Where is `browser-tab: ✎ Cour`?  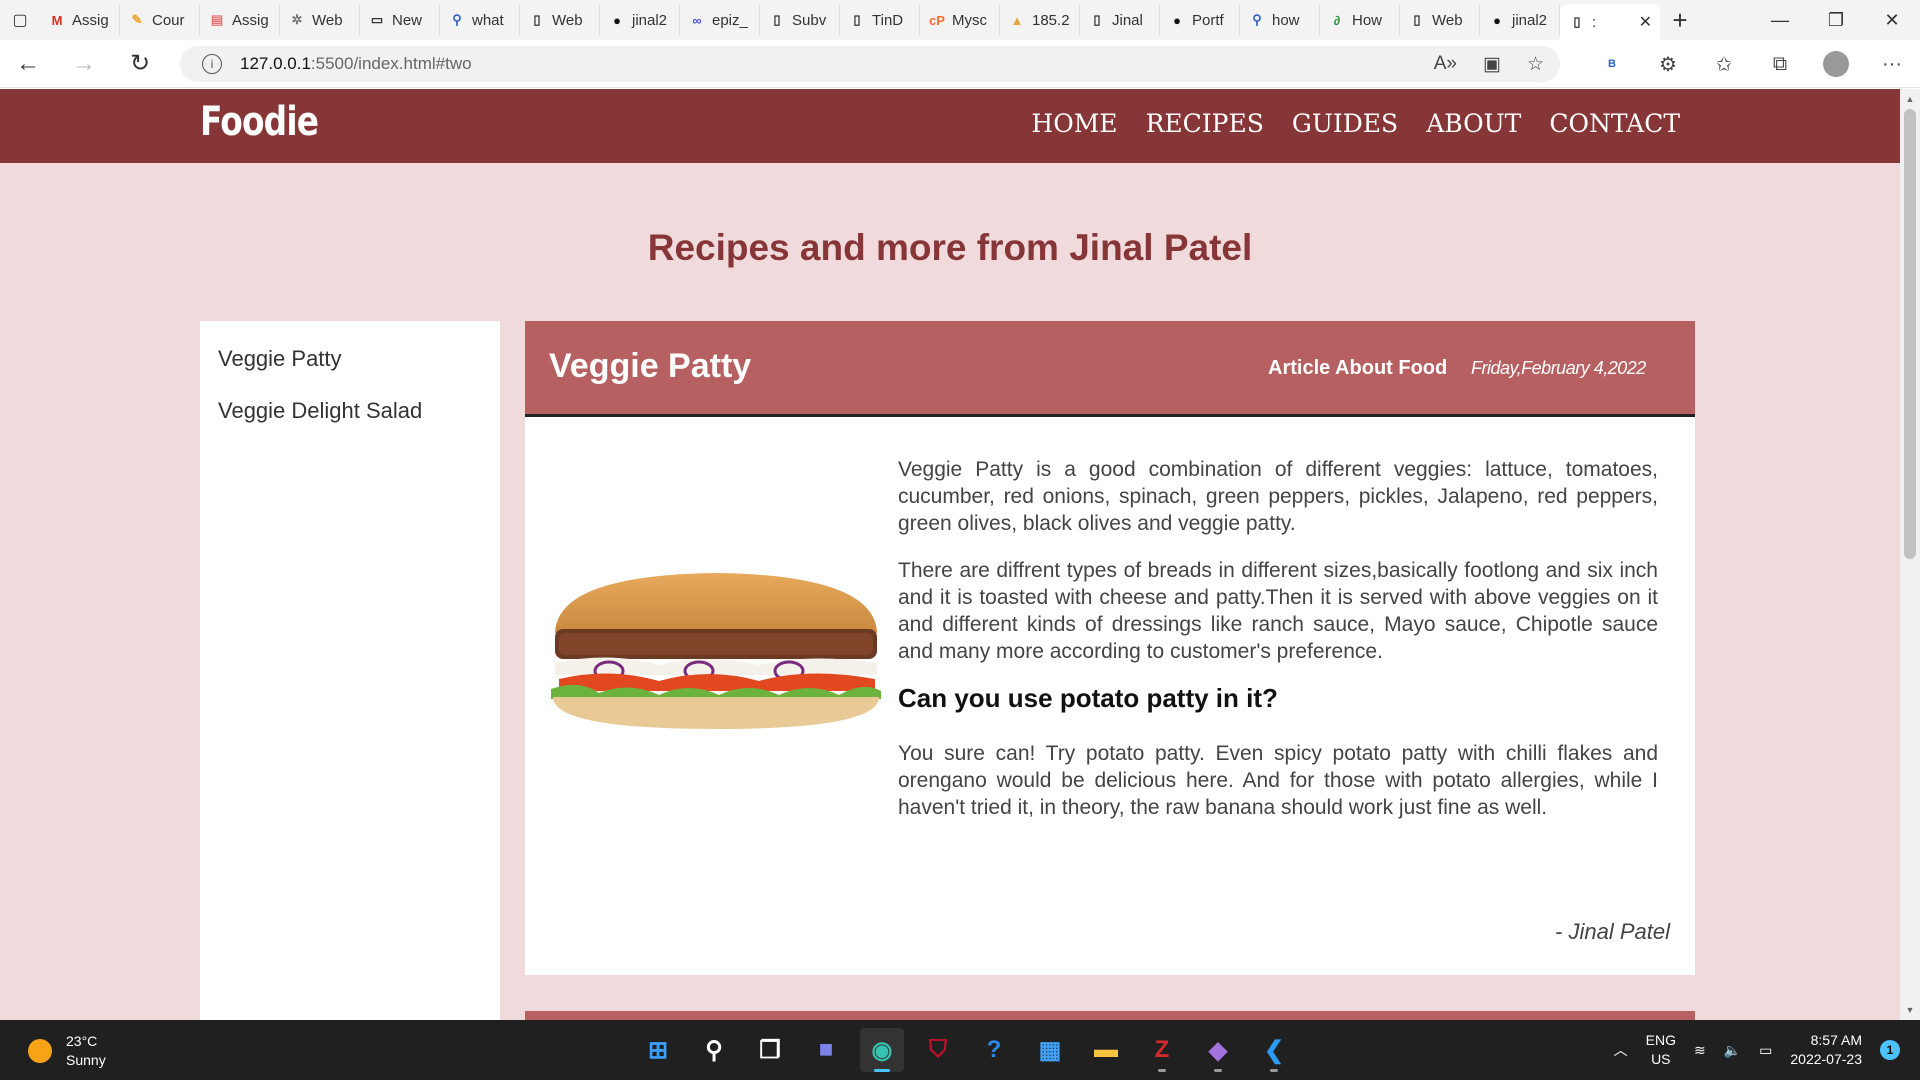
browser-tab: ✎ Cour is located at coordinates (160, 20).